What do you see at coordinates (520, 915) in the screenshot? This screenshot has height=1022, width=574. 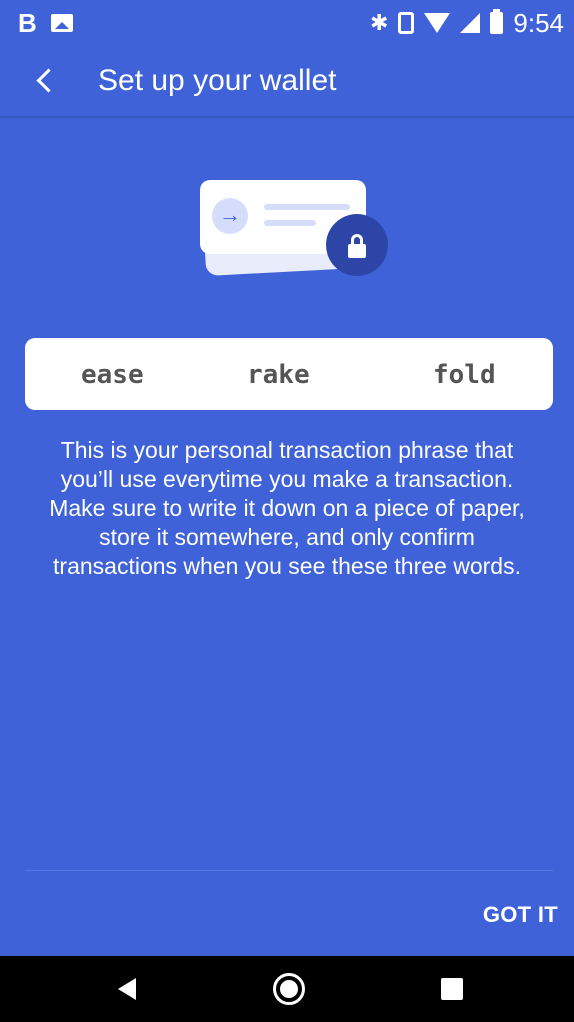 I see `got-it-button: GOT IT` at bounding box center [520, 915].